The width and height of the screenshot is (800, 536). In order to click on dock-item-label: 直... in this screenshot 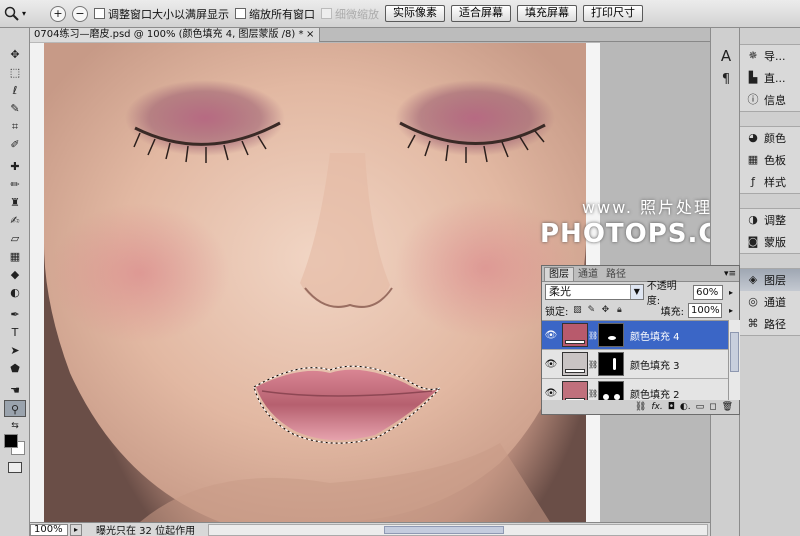, I will do `click(775, 78)`.